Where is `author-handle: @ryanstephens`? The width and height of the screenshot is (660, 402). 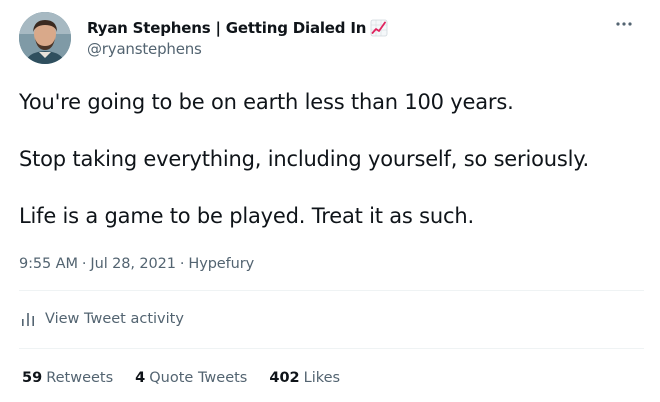
author-handle: @ryanstephens is located at coordinates (237, 49).